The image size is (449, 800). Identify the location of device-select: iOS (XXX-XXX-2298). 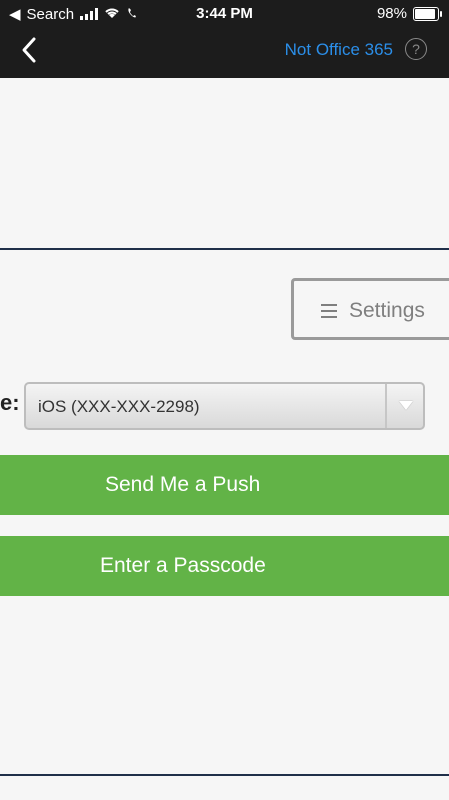
(224, 406).